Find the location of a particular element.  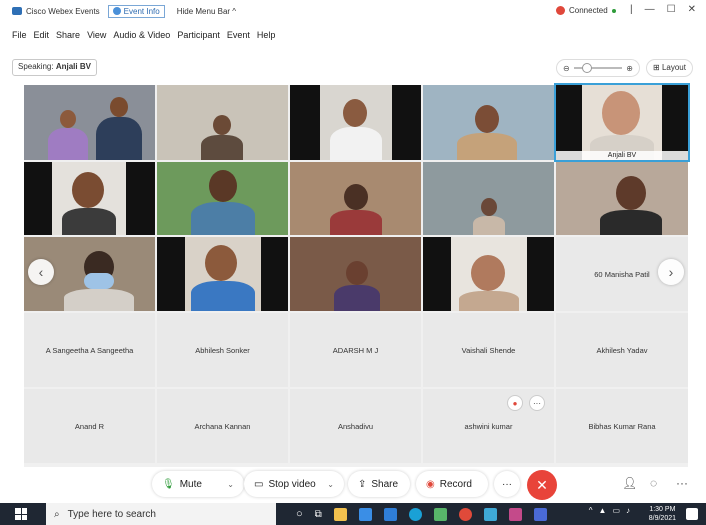

close-button: ✕ is located at coordinates (692, 9).